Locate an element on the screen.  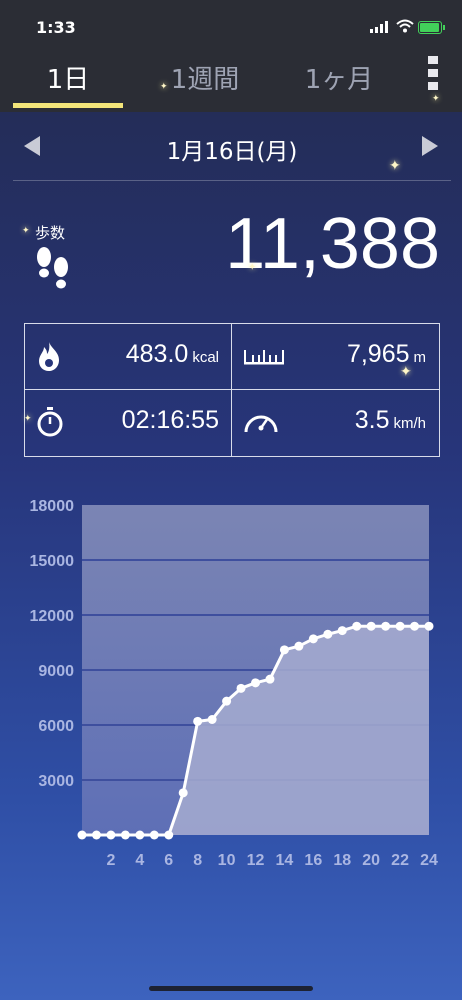
divider is located at coordinates (232, 180).